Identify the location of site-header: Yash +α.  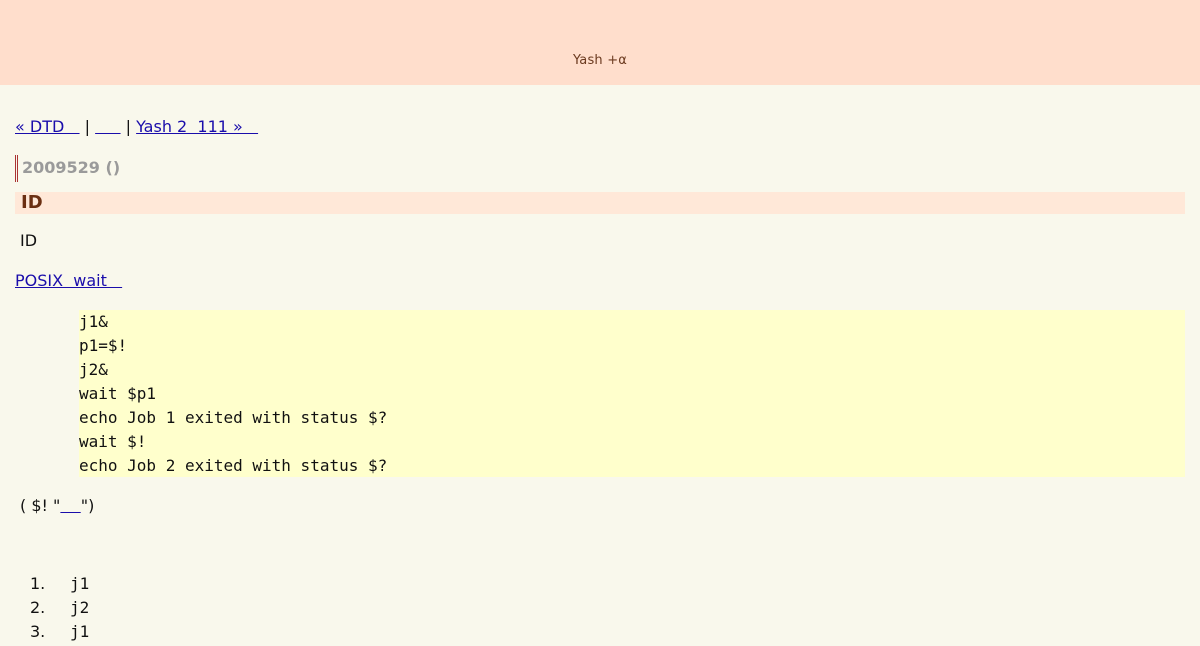
(600, 42).